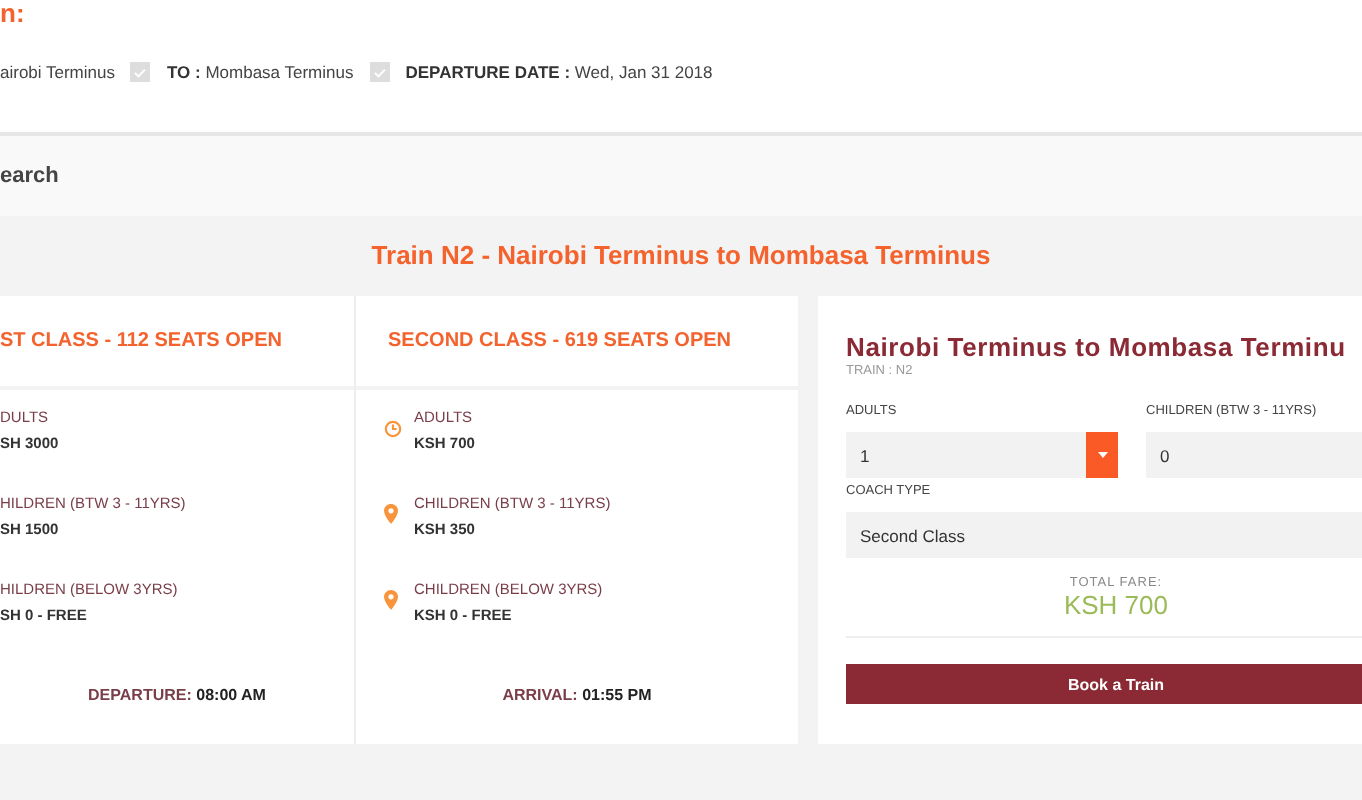 The height and width of the screenshot is (800, 1362). What do you see at coordinates (393, 429) in the screenshot?
I see `clock-icon` at bounding box center [393, 429].